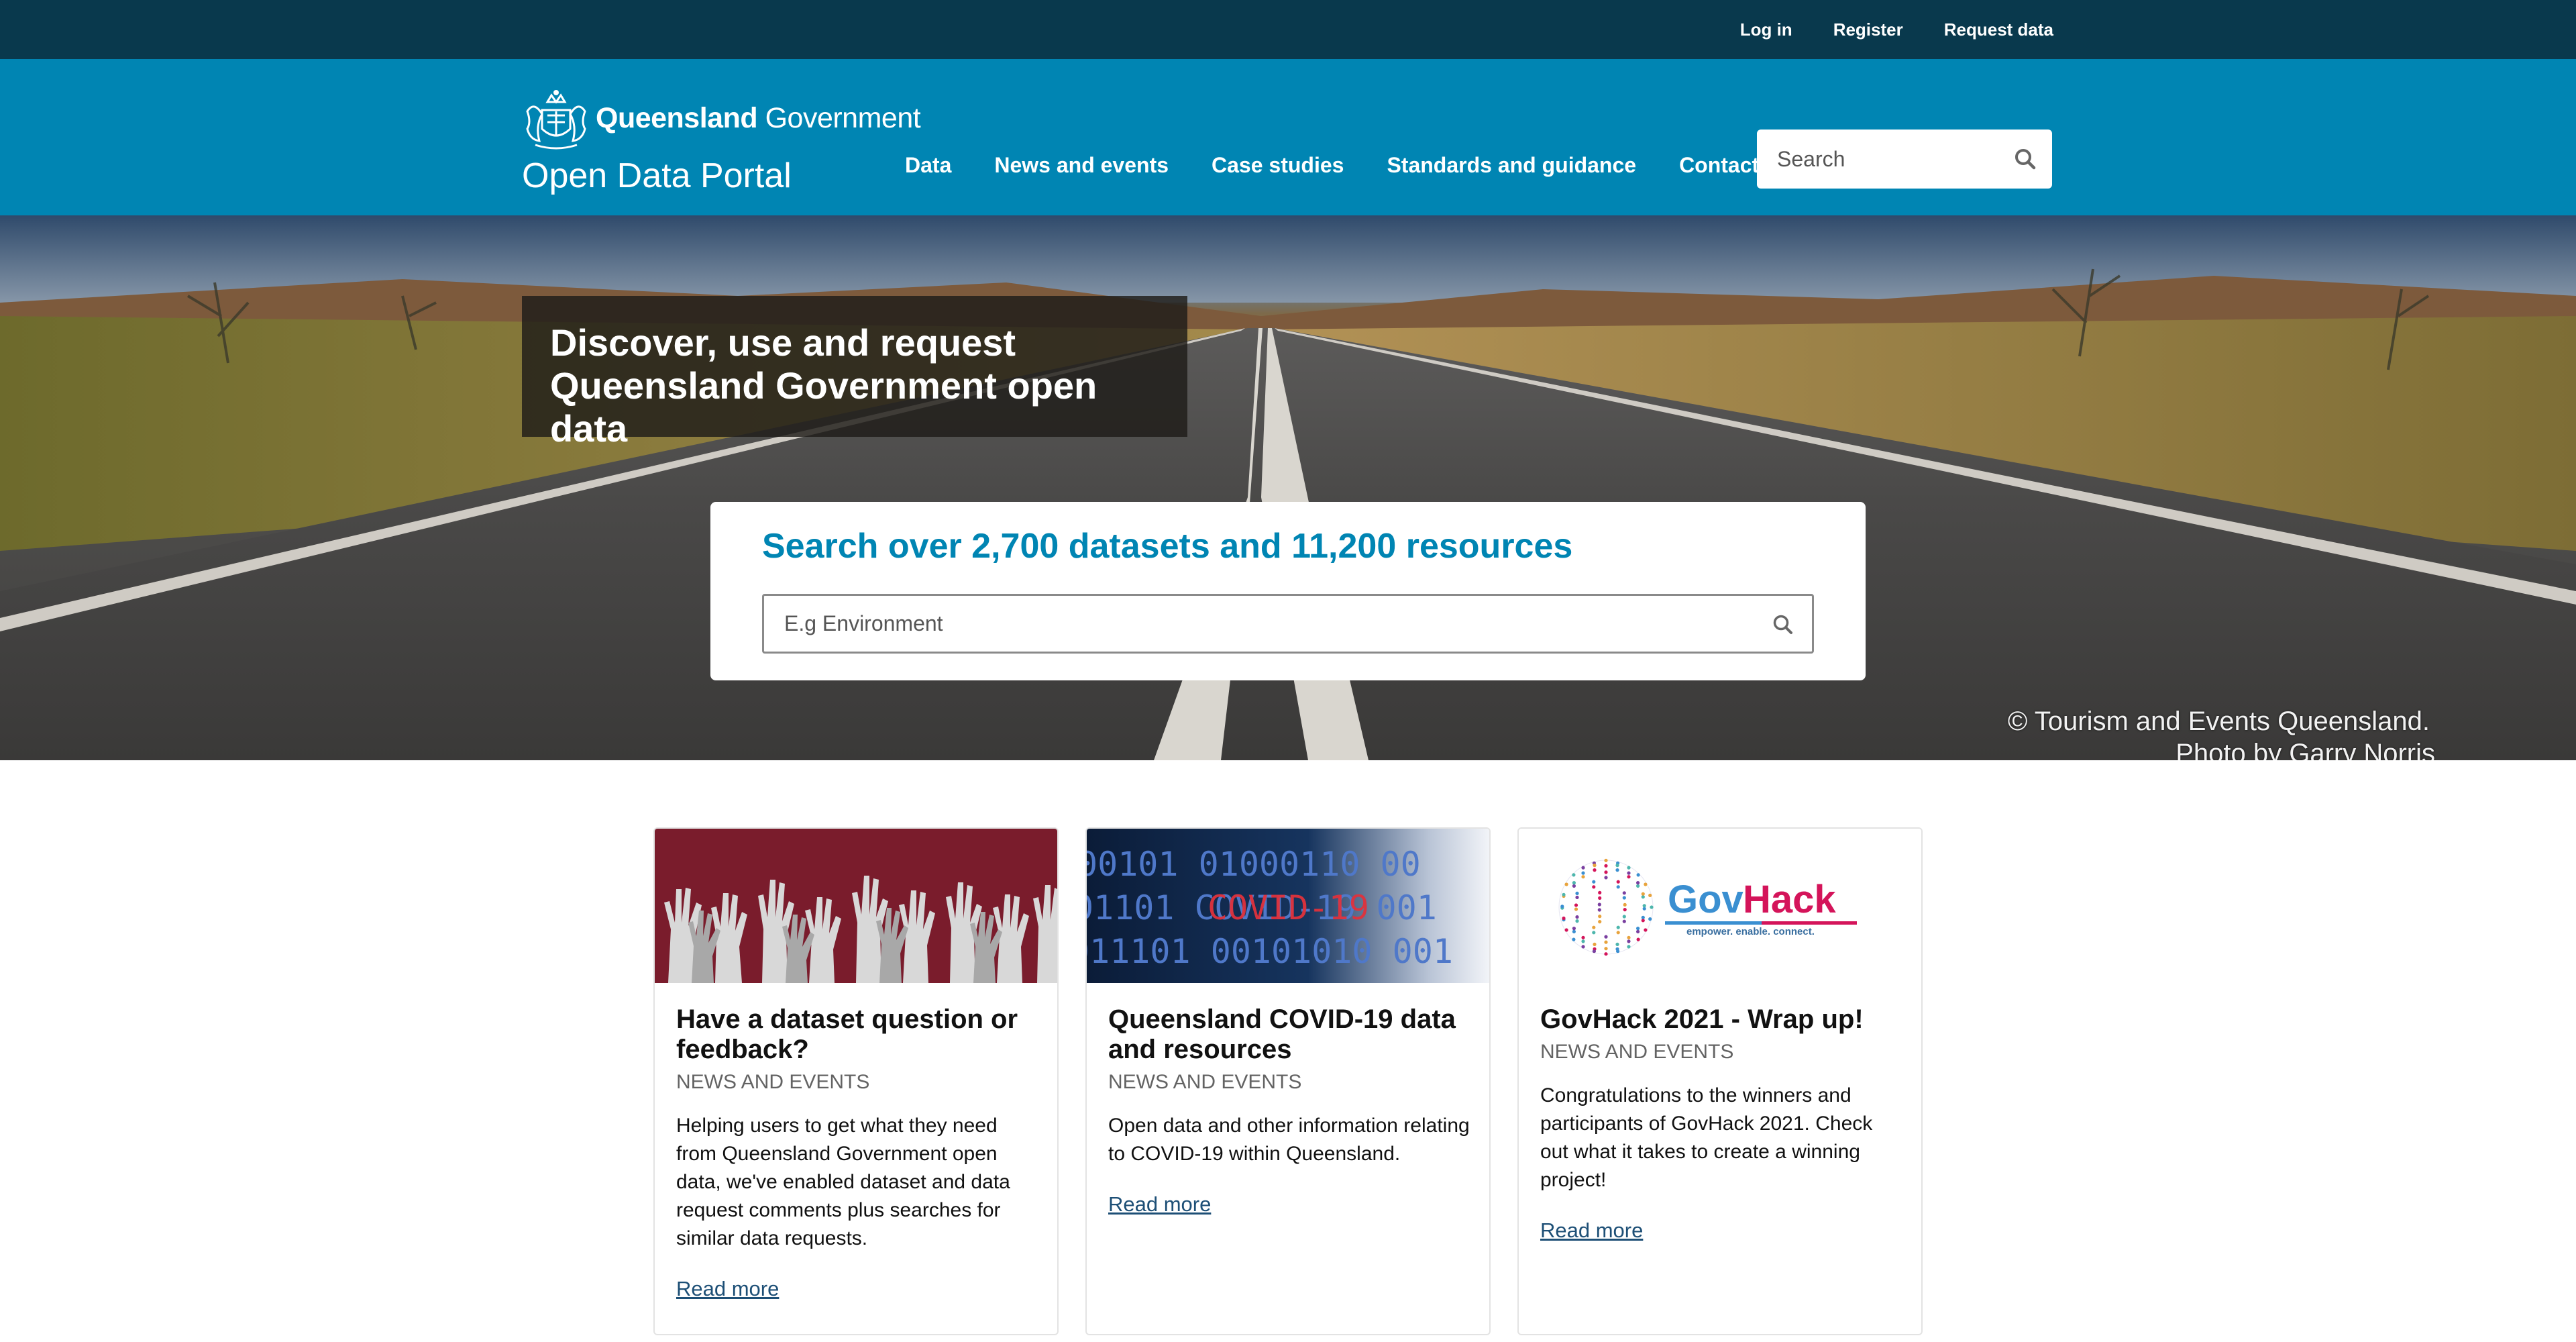 This screenshot has width=2576, height=1342. I want to click on govhack-logo: Gov Hack empower. enable. connect., so click(1720, 906).